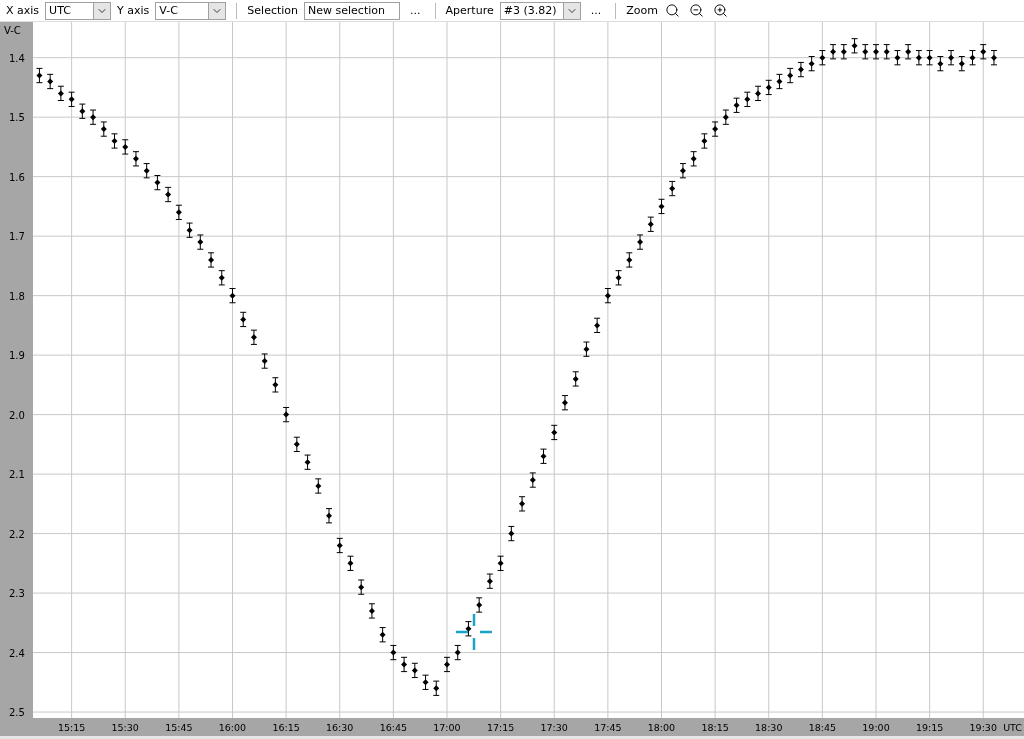 This screenshot has width=1024, height=739. What do you see at coordinates (540, 10) in the screenshot?
I see `dropdown: #3 (3.82)` at bounding box center [540, 10].